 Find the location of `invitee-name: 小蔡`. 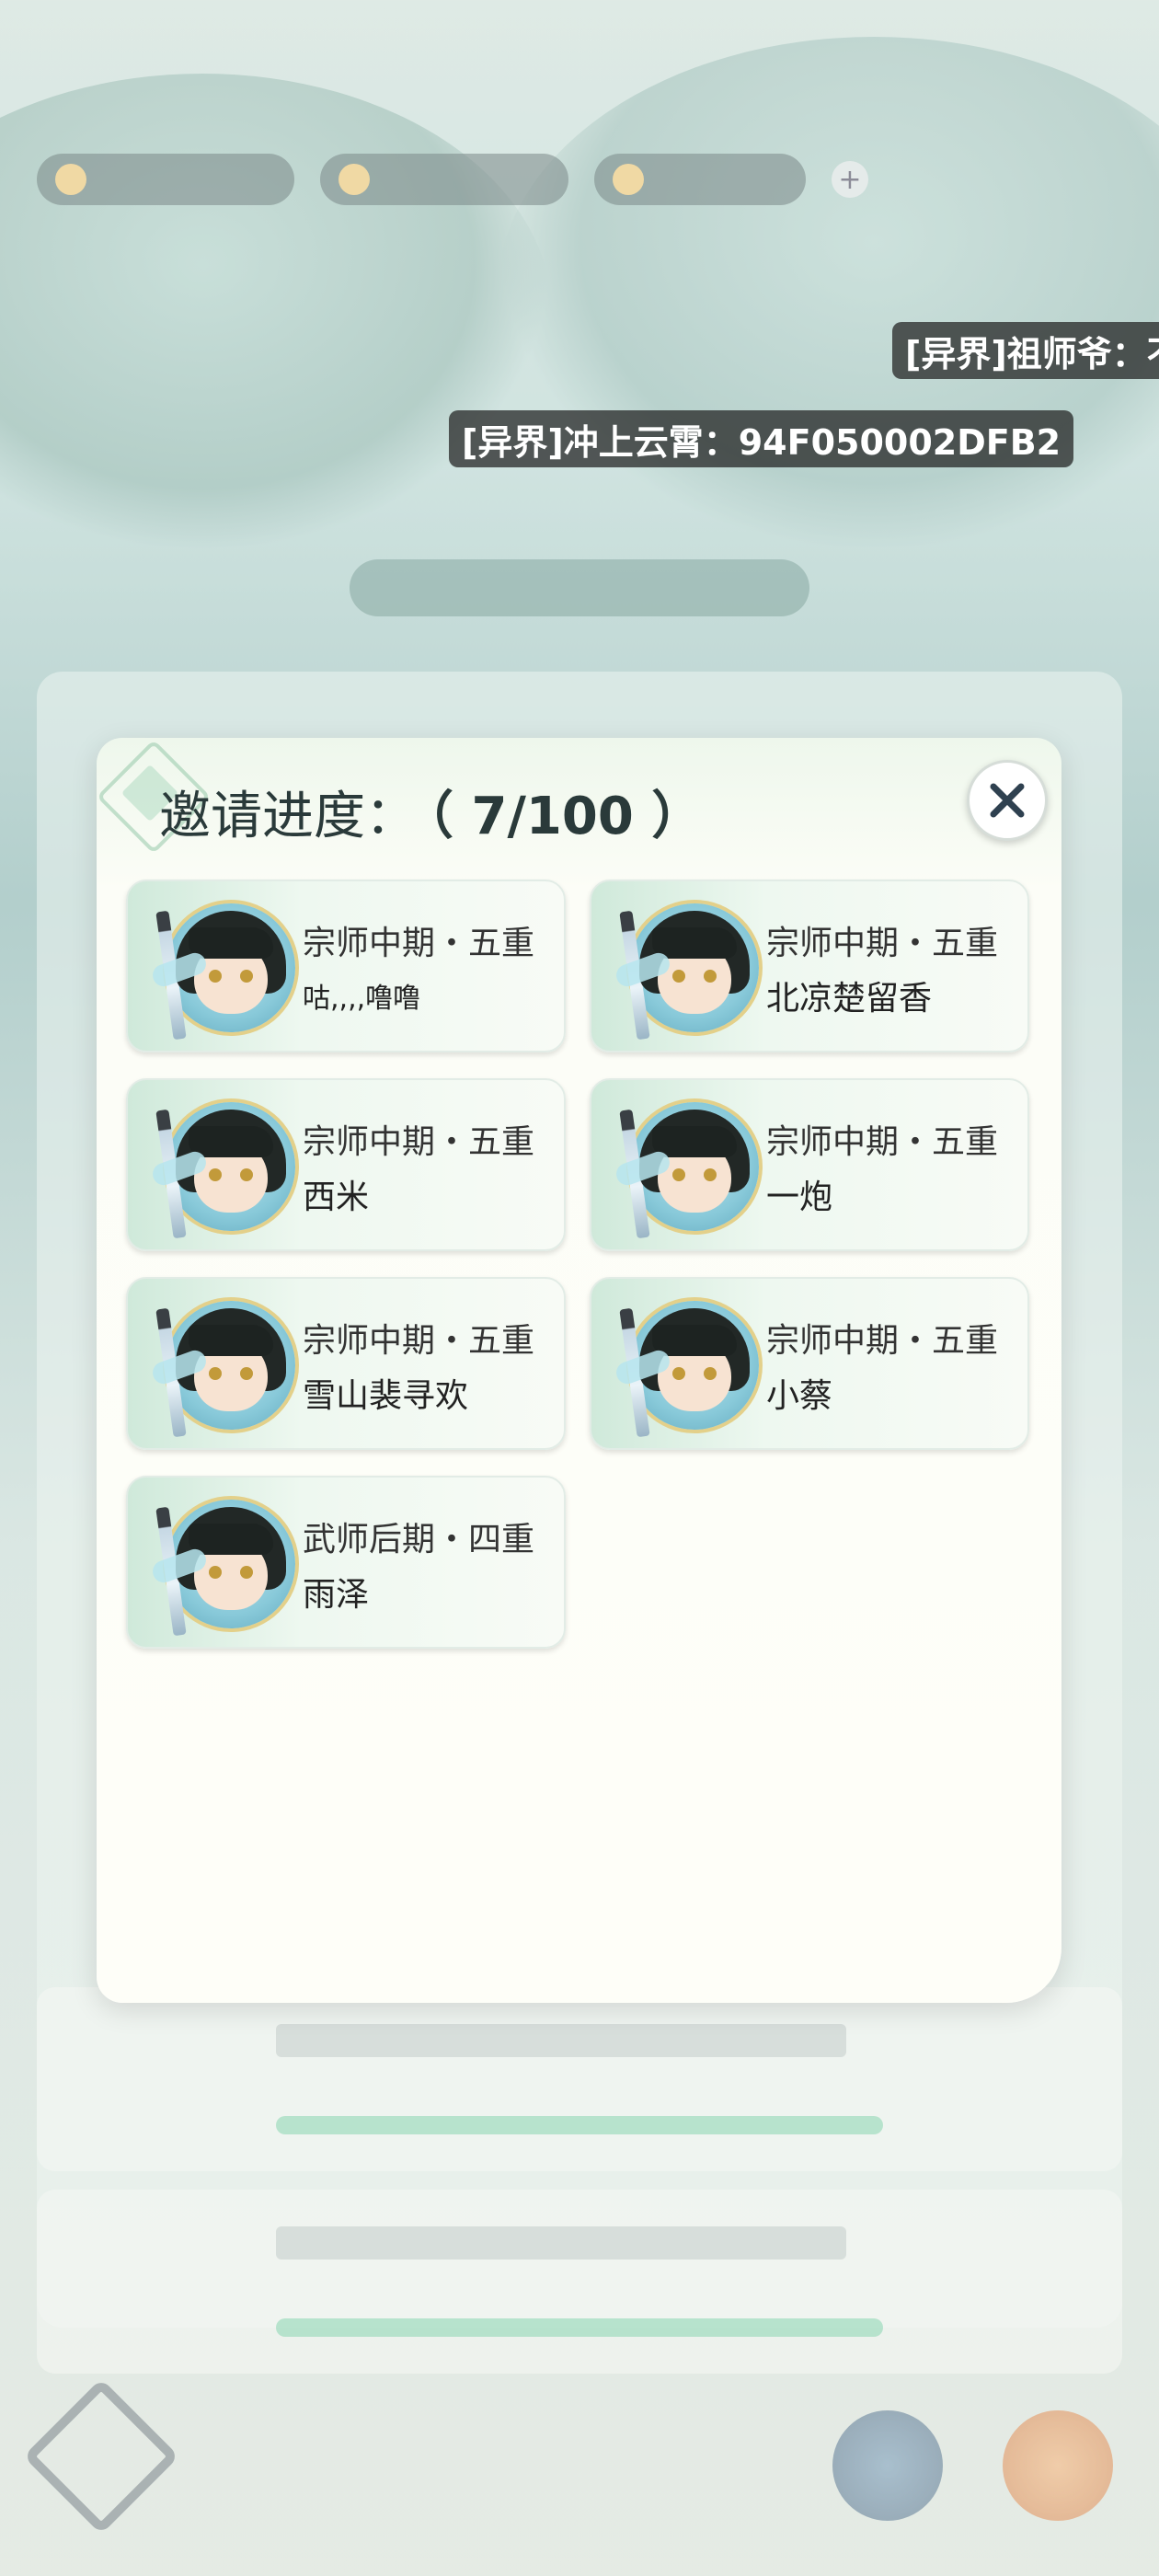

invitee-name: 小蔡 is located at coordinates (799, 1396).